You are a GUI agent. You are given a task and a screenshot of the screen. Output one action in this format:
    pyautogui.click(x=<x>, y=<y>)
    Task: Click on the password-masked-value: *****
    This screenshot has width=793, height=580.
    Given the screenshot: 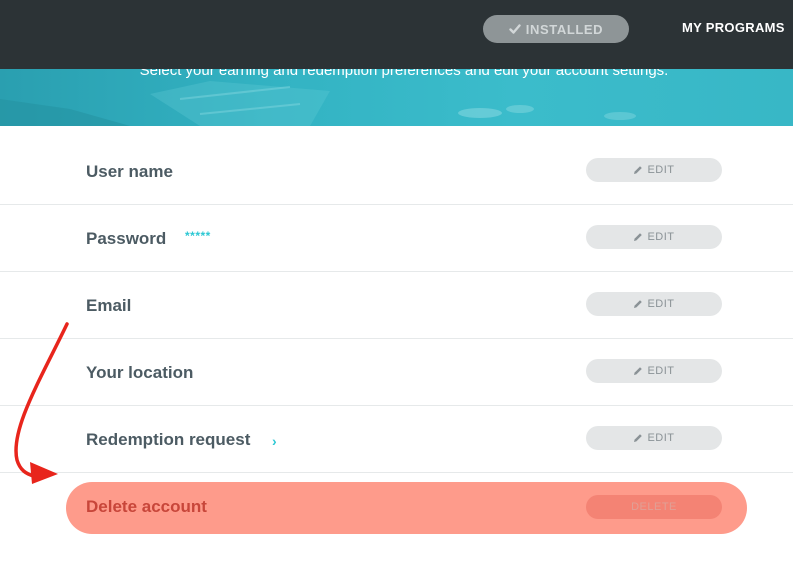 What is the action you would take?
    pyautogui.click(x=198, y=236)
    